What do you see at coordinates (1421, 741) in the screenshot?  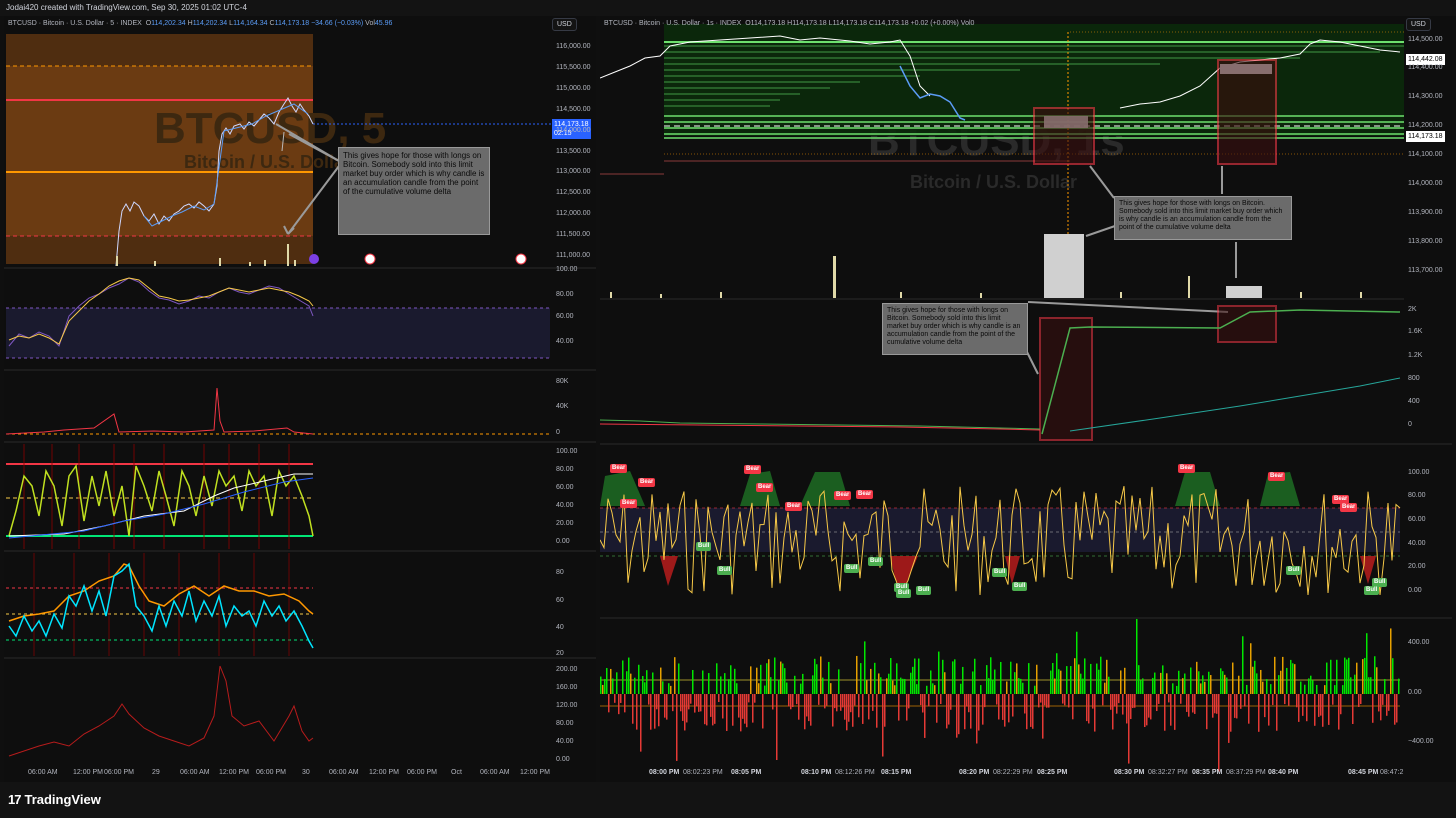 I see `axis-tick: −400.00` at bounding box center [1421, 741].